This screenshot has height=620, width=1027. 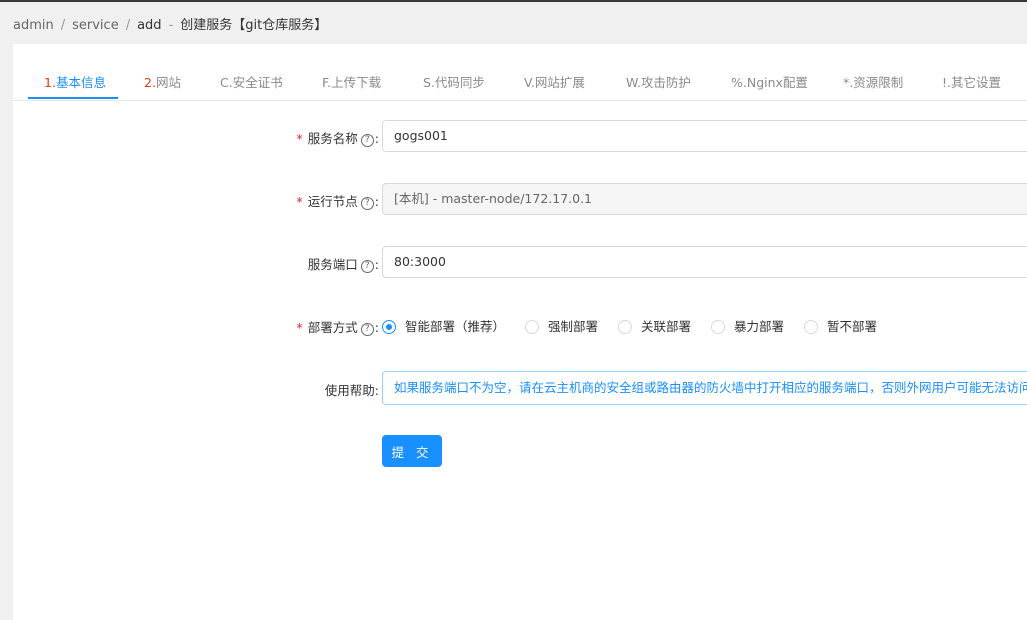 What do you see at coordinates (633, 82) in the screenshot?
I see `tab-number: W.` at bounding box center [633, 82].